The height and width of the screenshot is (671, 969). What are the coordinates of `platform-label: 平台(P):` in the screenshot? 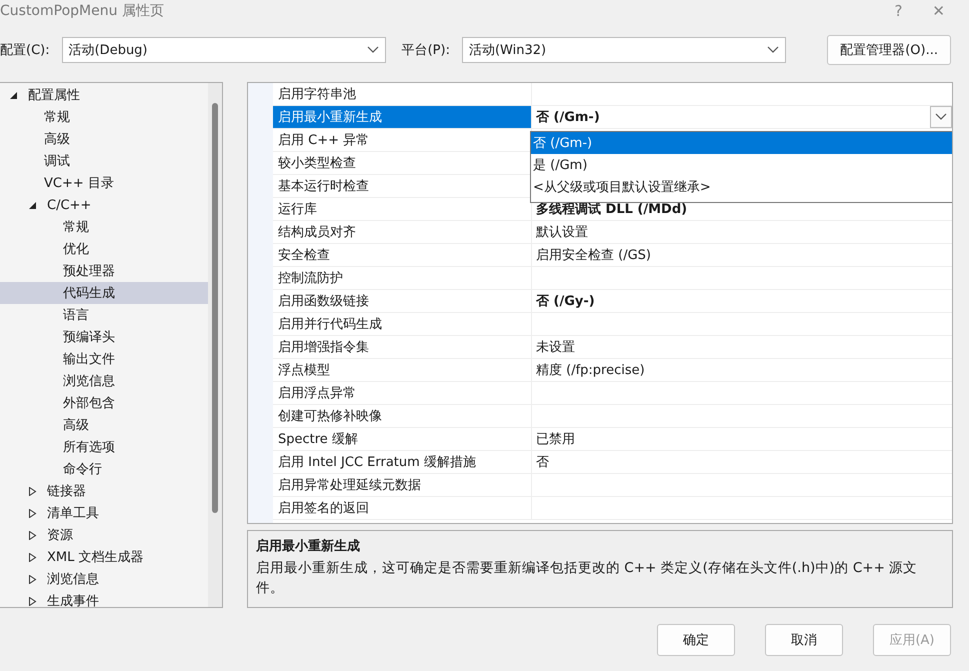 It's located at (426, 50).